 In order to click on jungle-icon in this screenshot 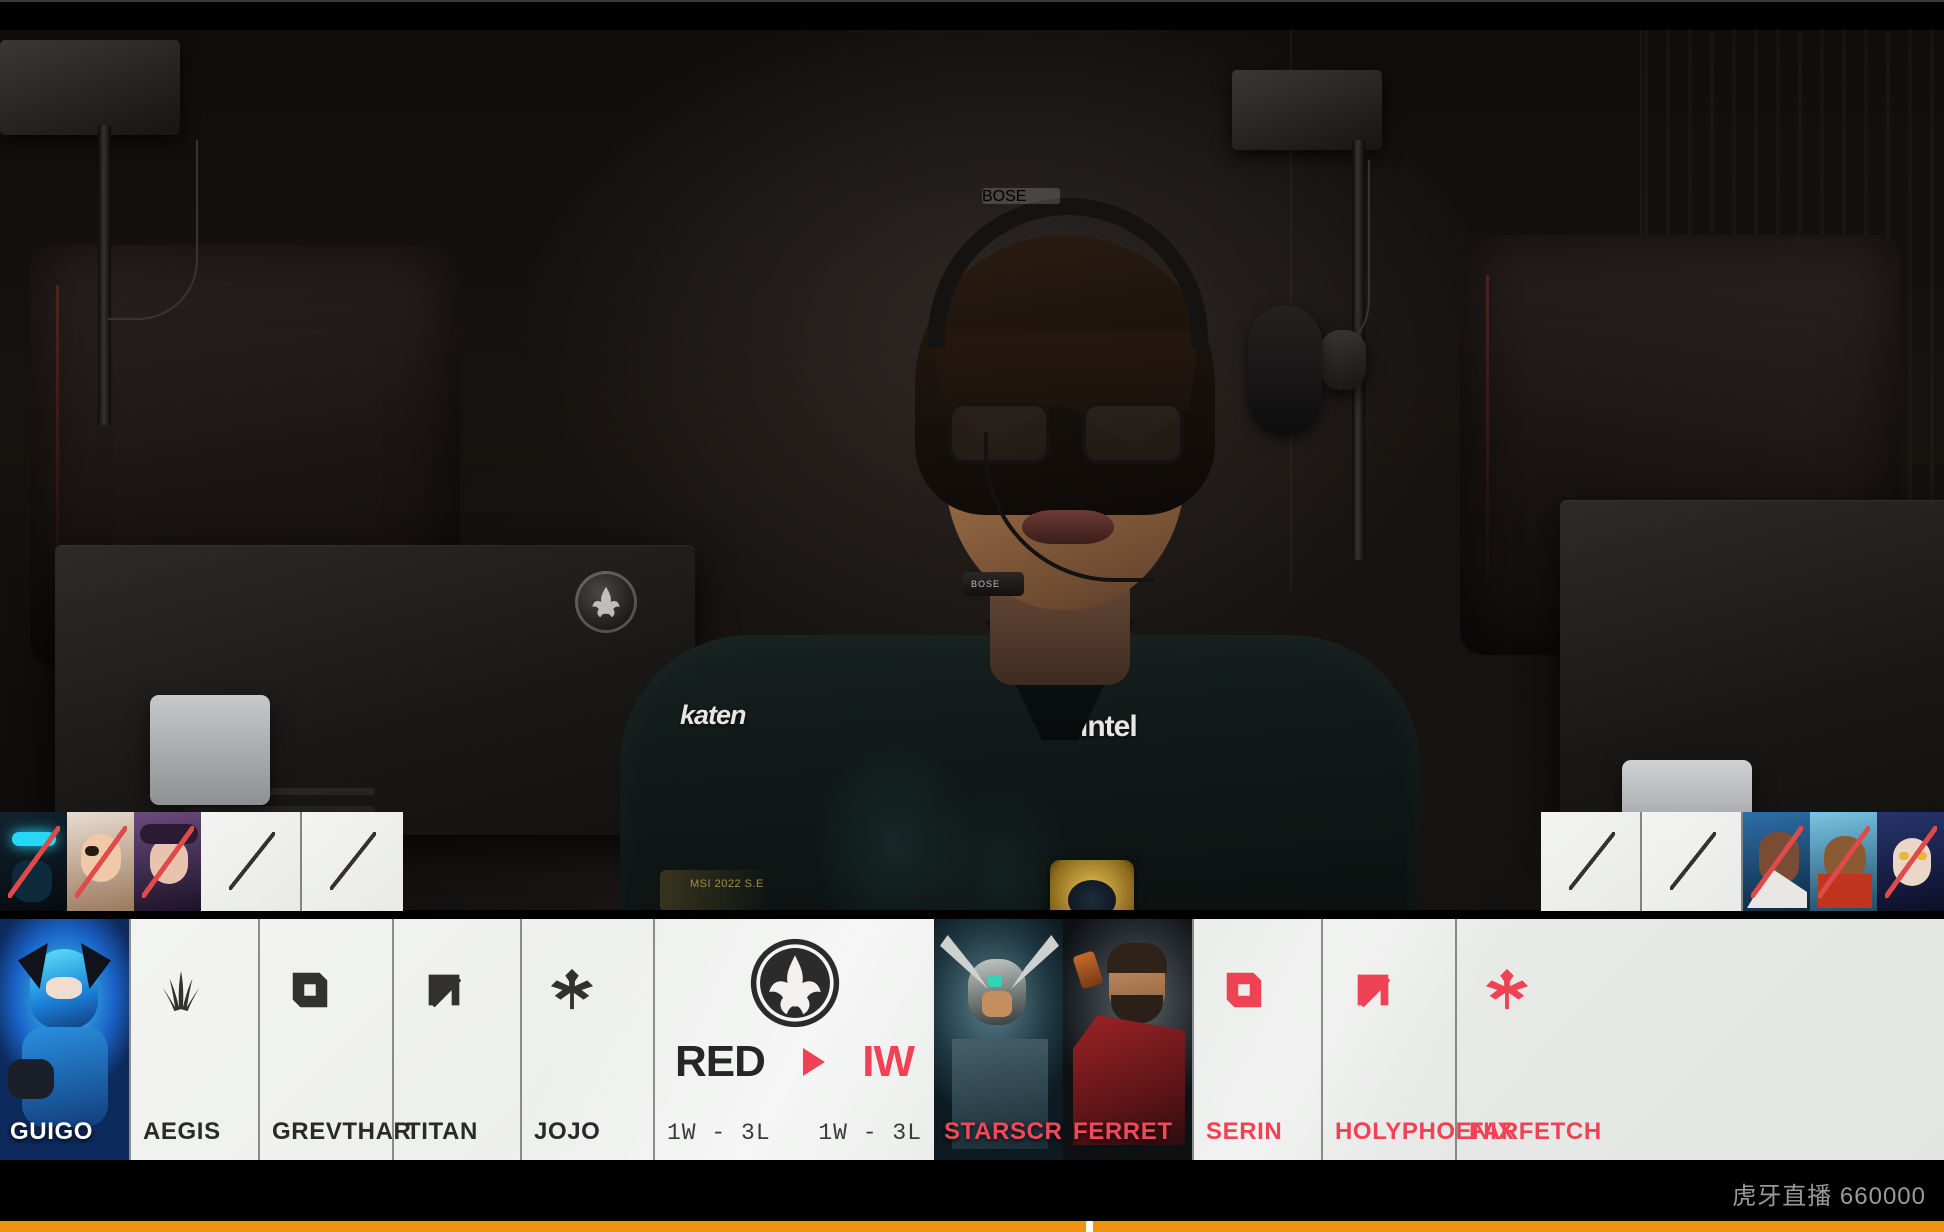, I will do `click(181, 990)`.